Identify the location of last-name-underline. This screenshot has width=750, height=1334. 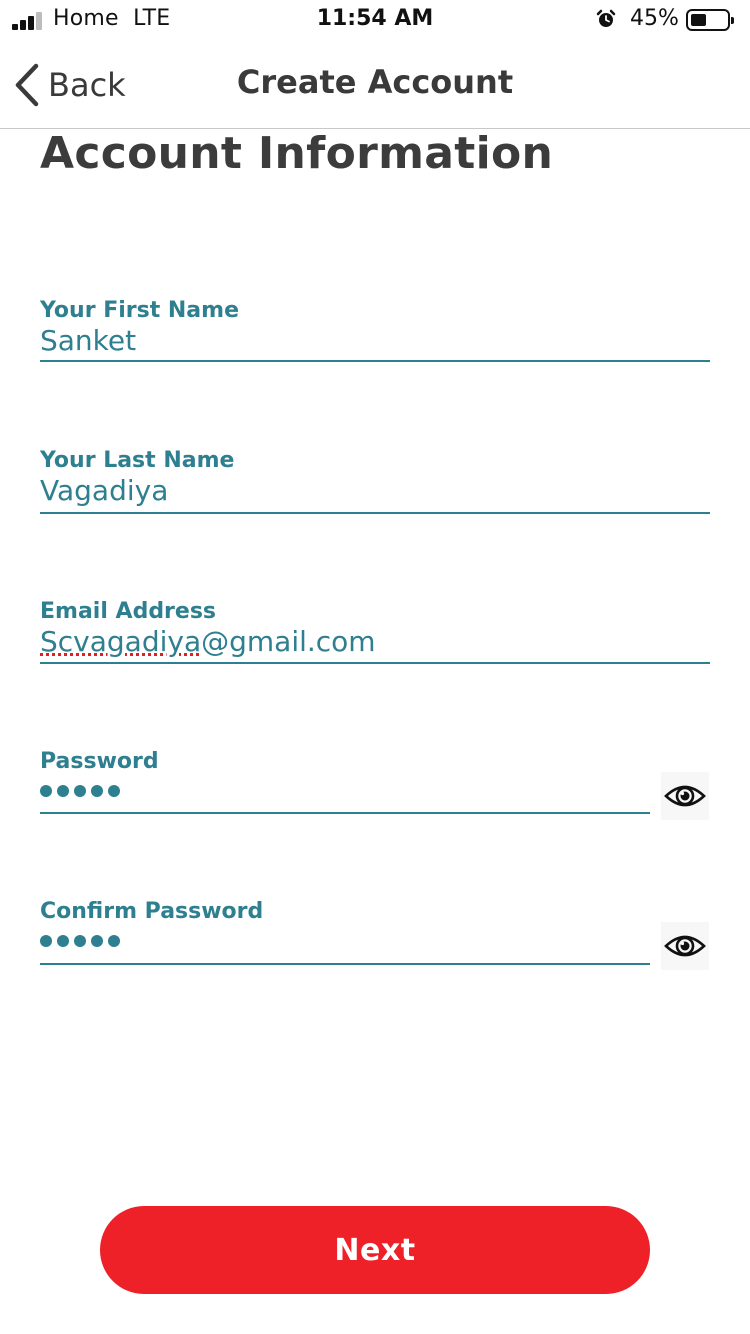
(375, 513).